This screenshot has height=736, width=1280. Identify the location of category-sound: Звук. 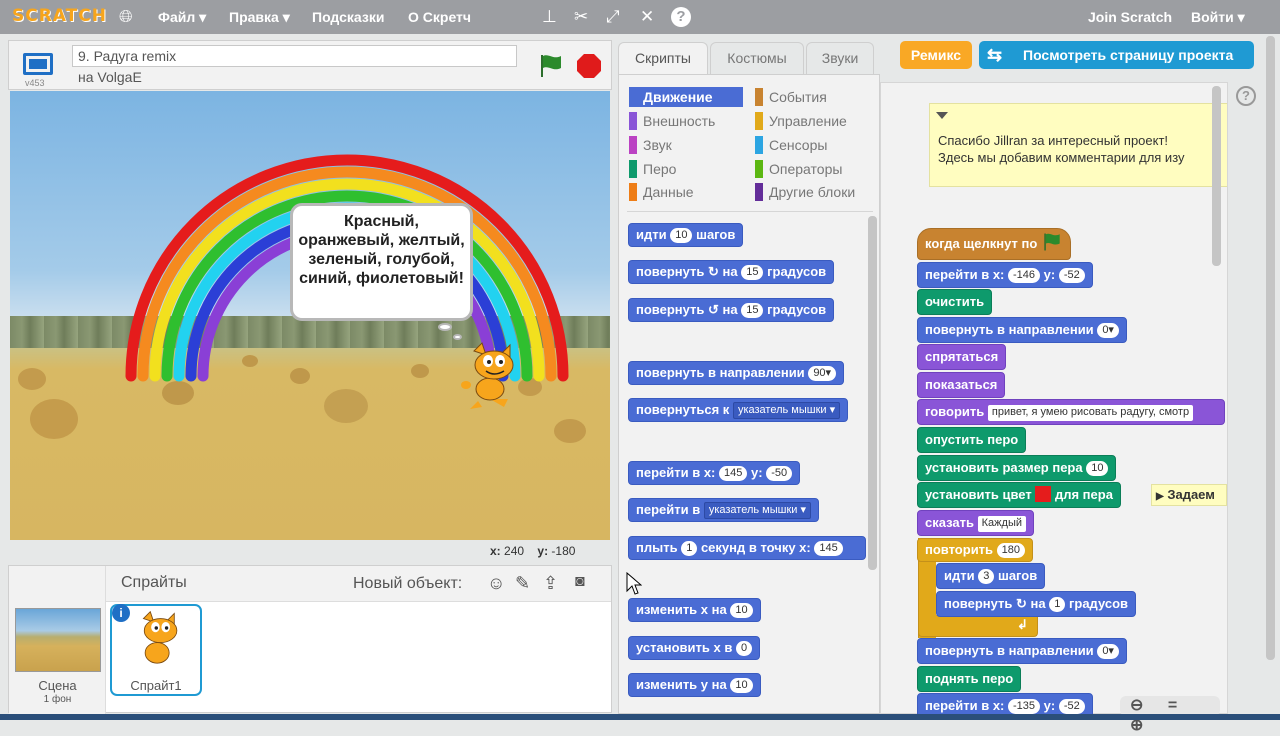
(686, 145).